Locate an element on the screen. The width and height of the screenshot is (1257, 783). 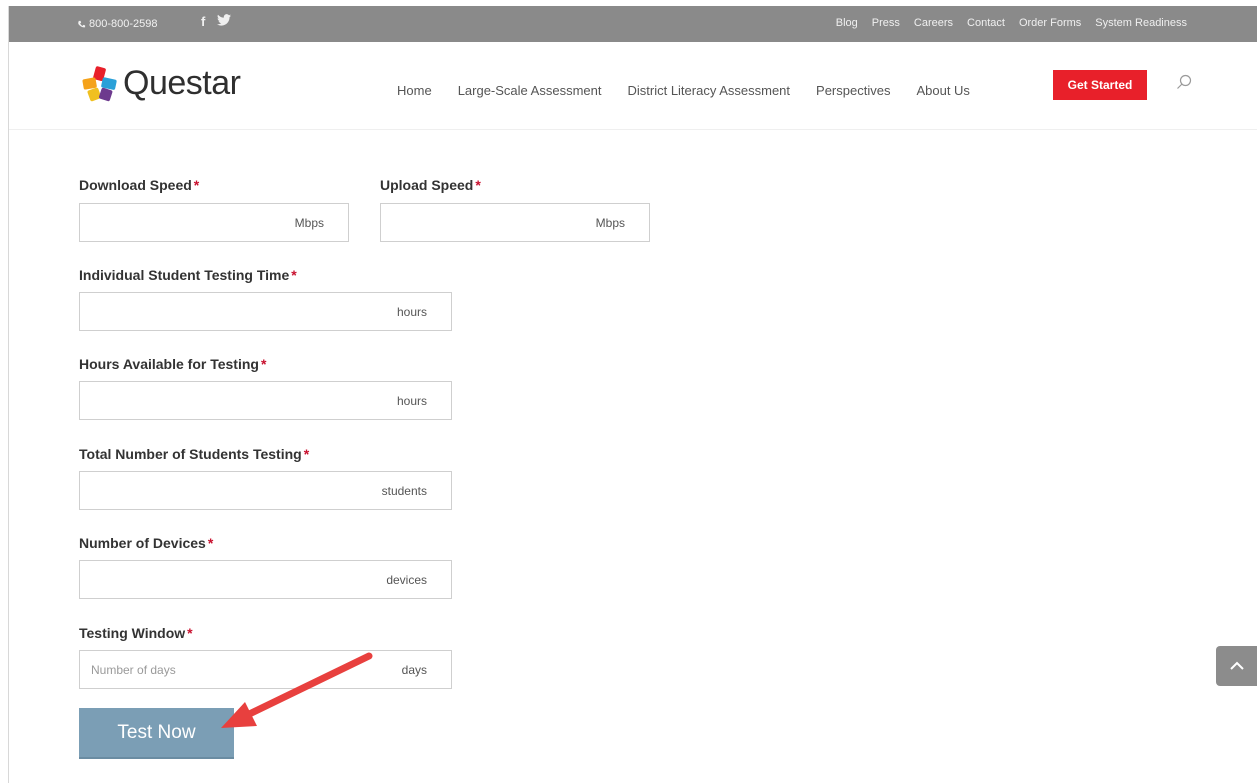
upload-speed-input: Mbps is located at coordinates (515, 222).